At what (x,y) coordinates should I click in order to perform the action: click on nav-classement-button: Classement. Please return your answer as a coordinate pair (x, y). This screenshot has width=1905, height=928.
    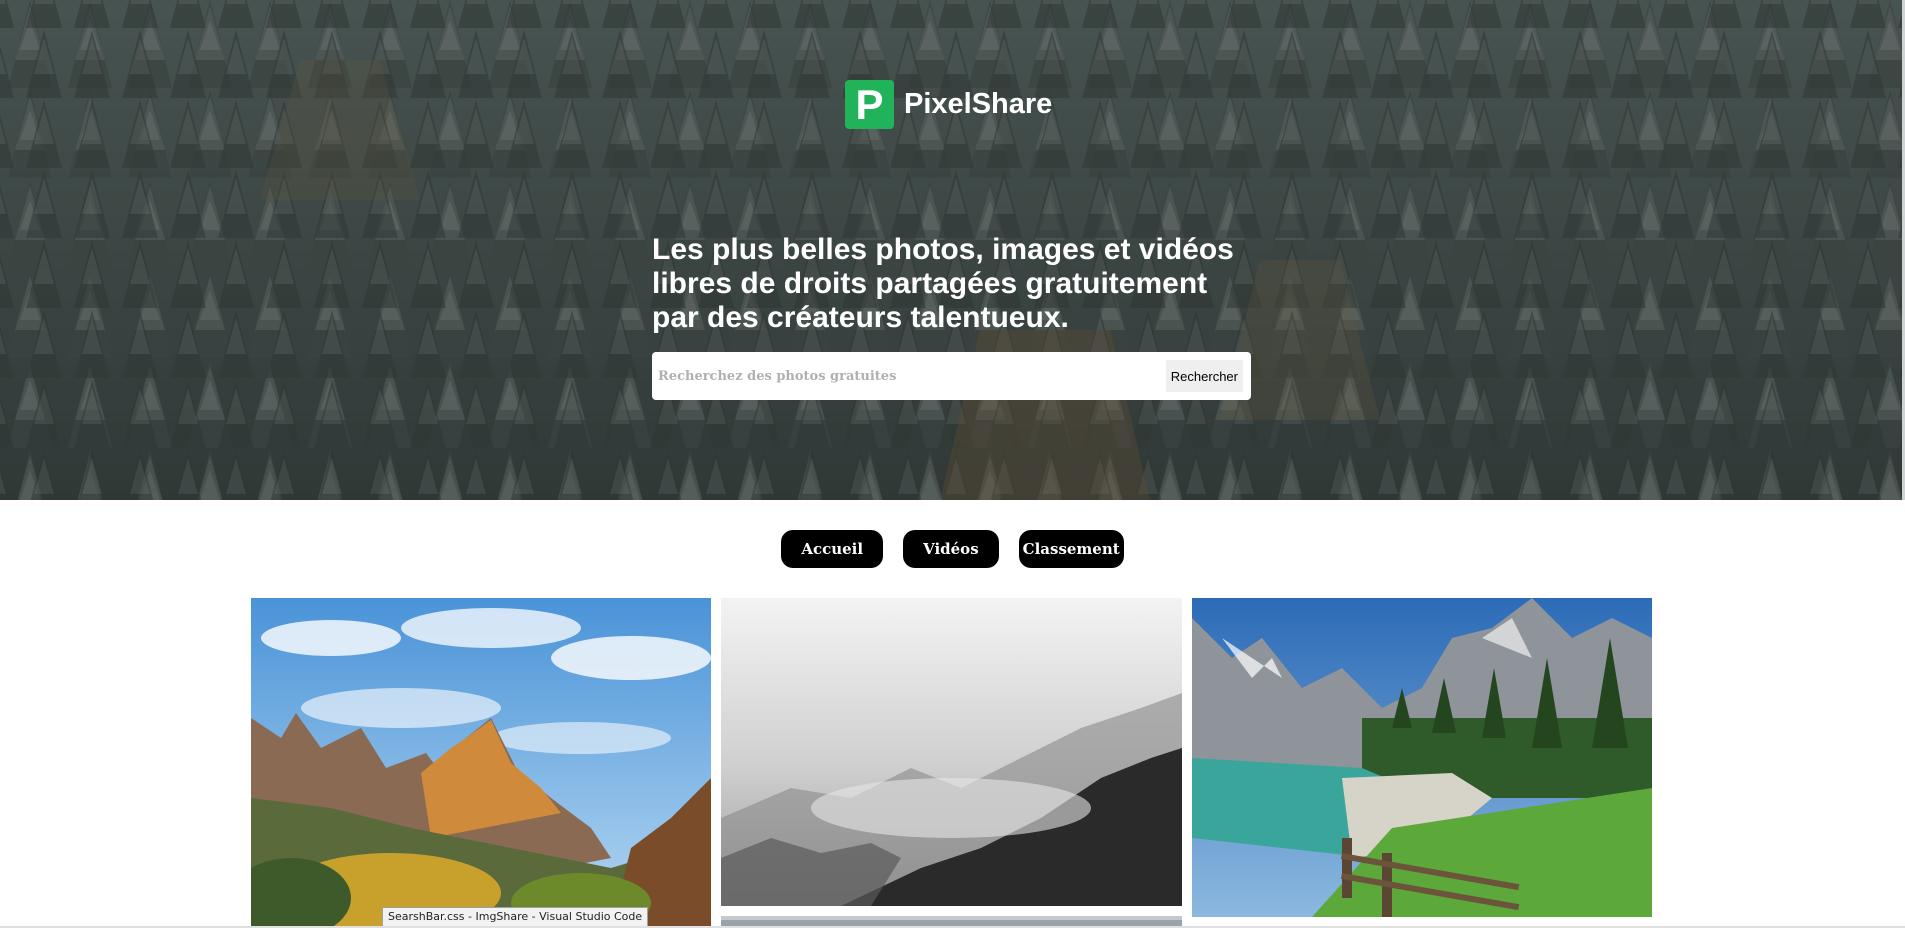
    Looking at the image, I should click on (1071, 549).